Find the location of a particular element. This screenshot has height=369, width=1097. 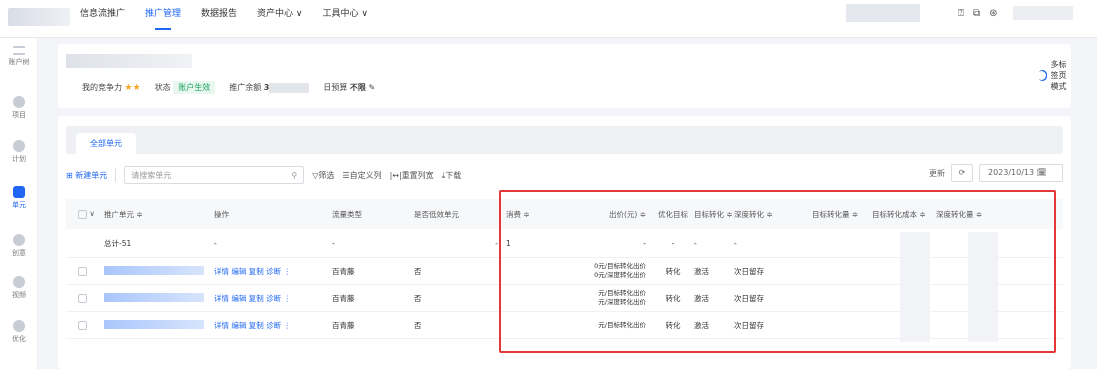

sidebar-item-plan: 计划 is located at coordinates (19, 152).